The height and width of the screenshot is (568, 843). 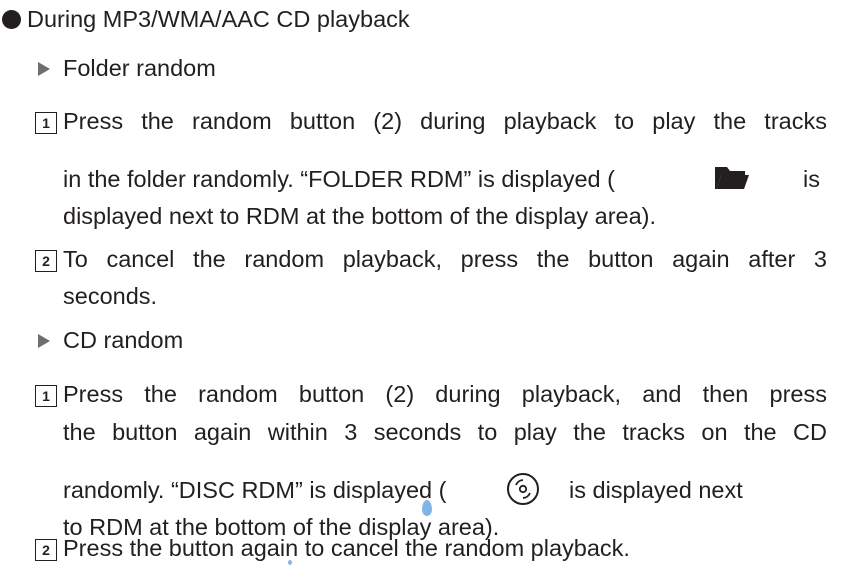 I want to click on step-text-line: is displayed next, so click(x=656, y=490).